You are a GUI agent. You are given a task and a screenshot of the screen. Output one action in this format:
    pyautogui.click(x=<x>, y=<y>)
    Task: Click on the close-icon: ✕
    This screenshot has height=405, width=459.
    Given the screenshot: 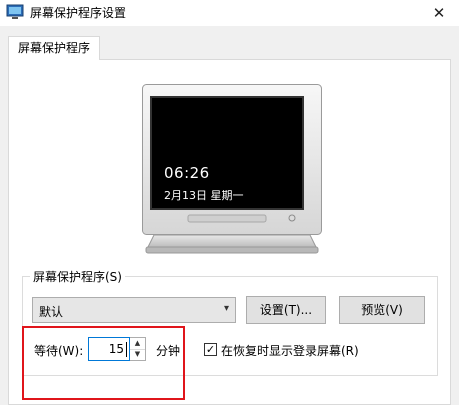 What is the action you would take?
    pyautogui.click(x=439, y=13)
    